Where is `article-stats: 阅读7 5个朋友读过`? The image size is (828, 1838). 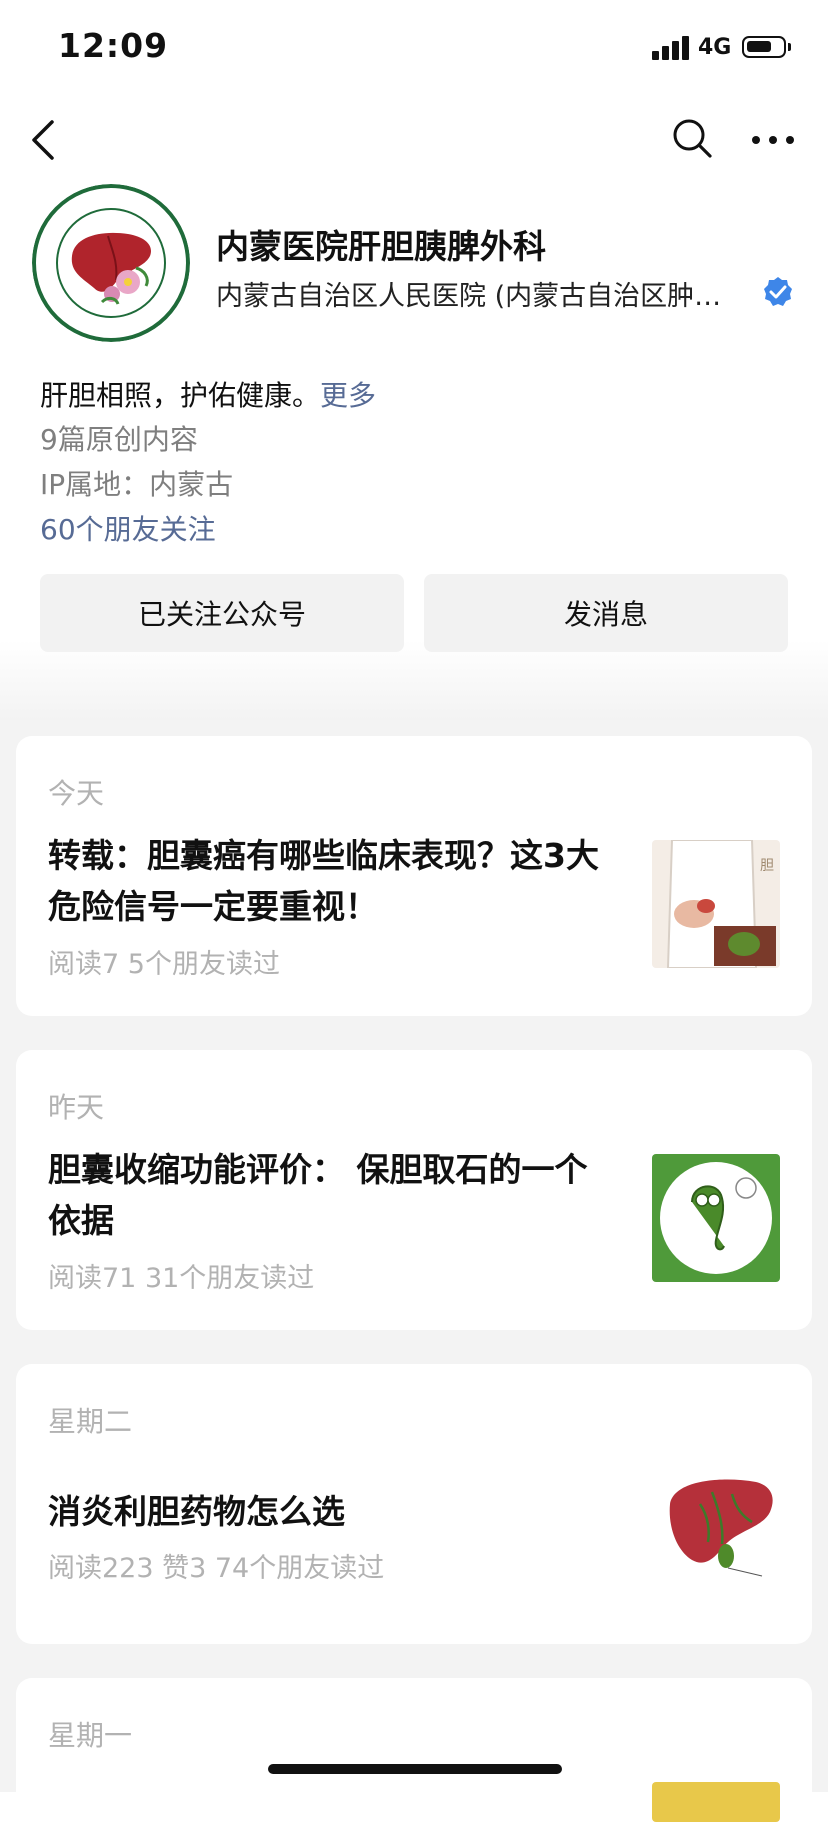
article-stats: 阅读7 5个朋友读过 is located at coordinates (164, 964).